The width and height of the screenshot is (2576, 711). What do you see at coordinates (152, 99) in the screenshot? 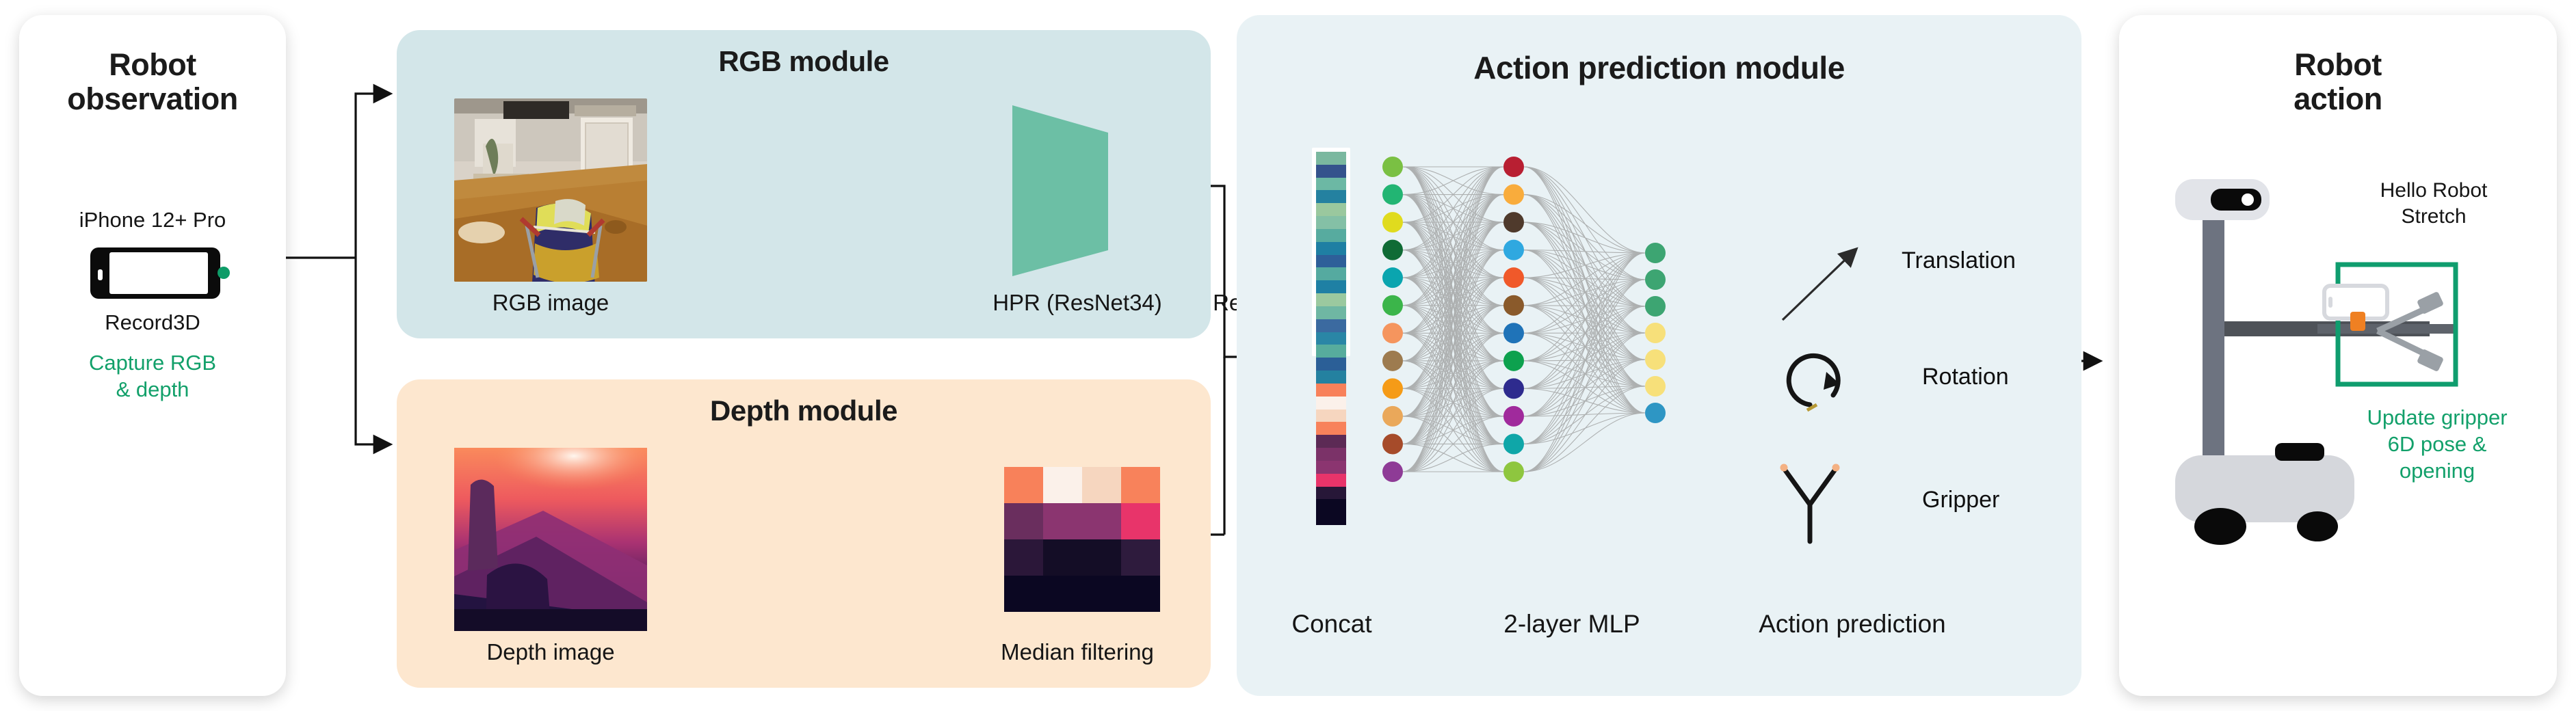
I see `observation-title-line2: observation` at bounding box center [152, 99].